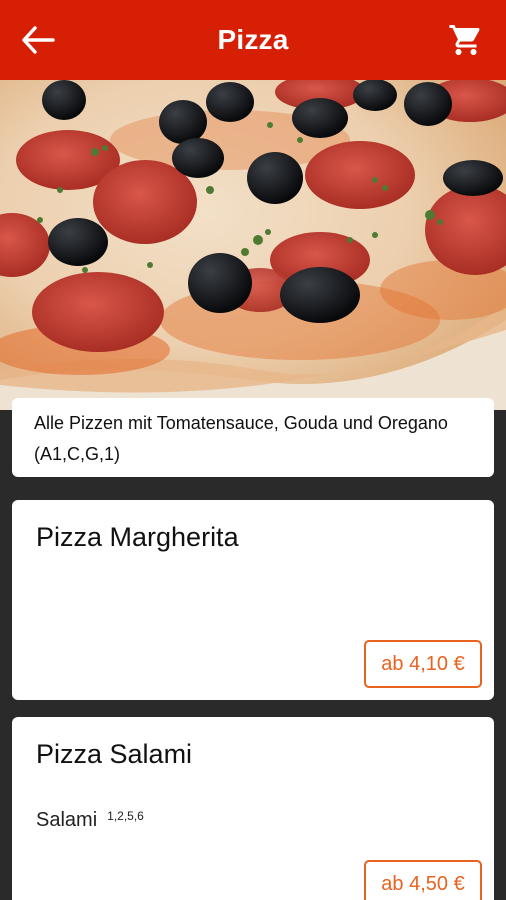  What do you see at coordinates (114, 754) in the screenshot?
I see `product-name: Pizza Salami` at bounding box center [114, 754].